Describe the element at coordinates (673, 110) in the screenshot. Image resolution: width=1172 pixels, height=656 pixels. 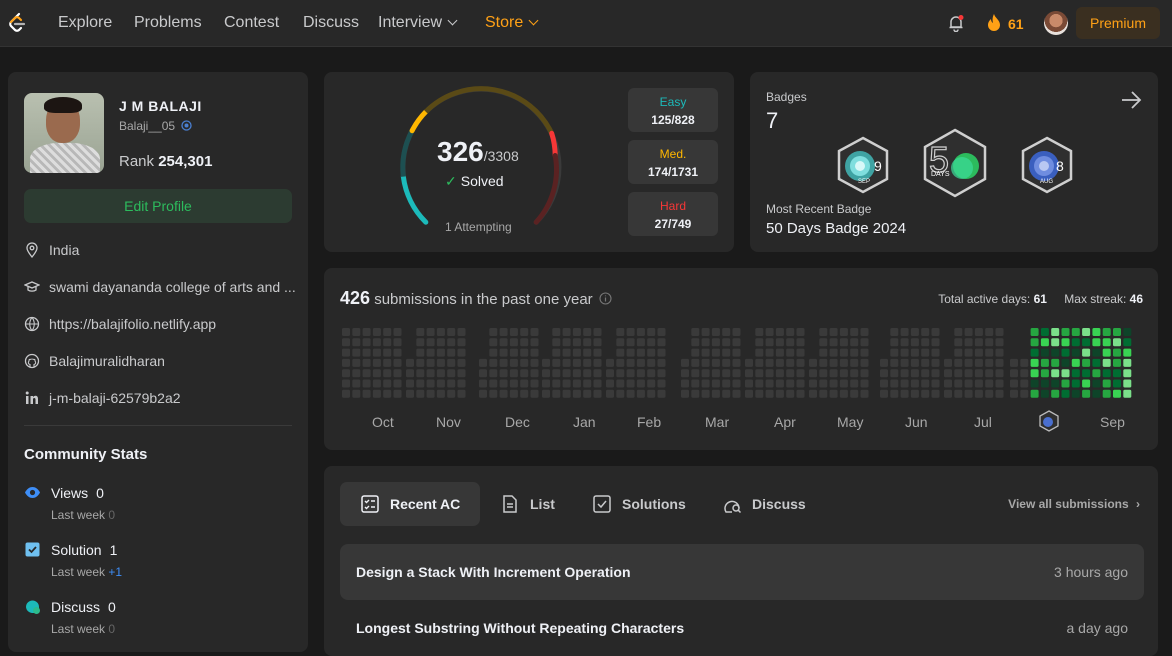
I see `easy-box: Easy 125/828` at that location.